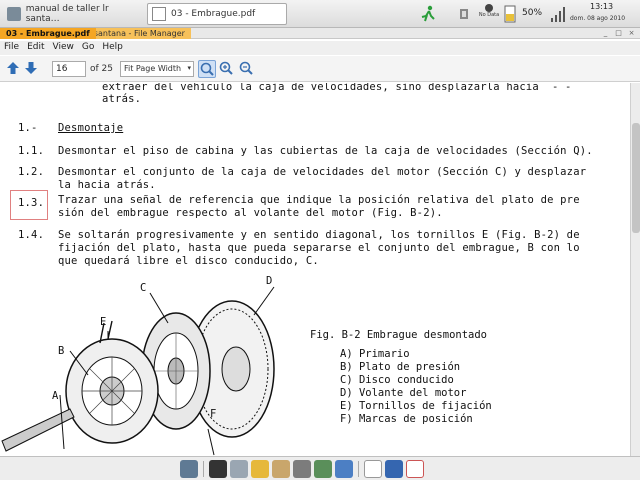 The image size is (640, 480). What do you see at coordinates (399, 335) in the screenshot?
I see `figure-caption: Fig. B-2 Embrague desmontado` at bounding box center [399, 335].